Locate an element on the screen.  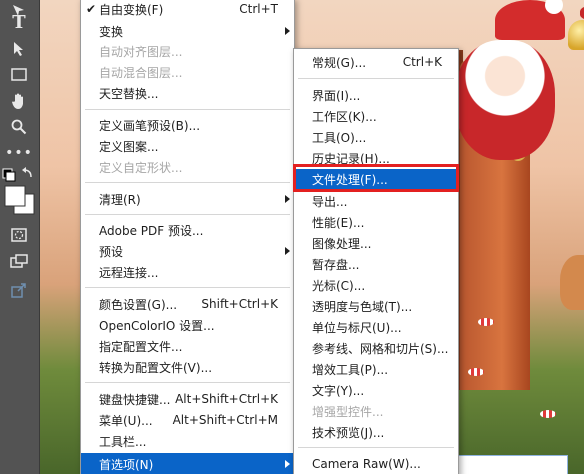
menu-item-label: 清理(R) is located at coordinates (120, 199).